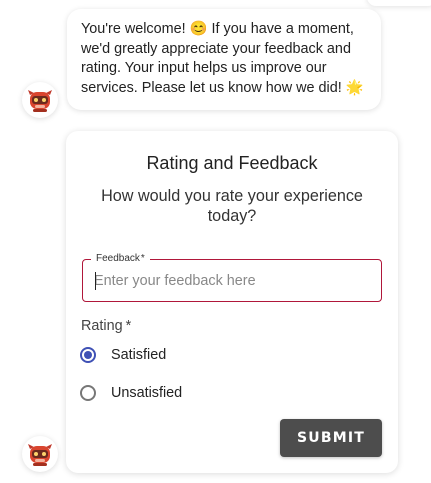 The image size is (431, 483). I want to click on rating-option-unsatisfied: Unsatisfied, so click(131, 393).